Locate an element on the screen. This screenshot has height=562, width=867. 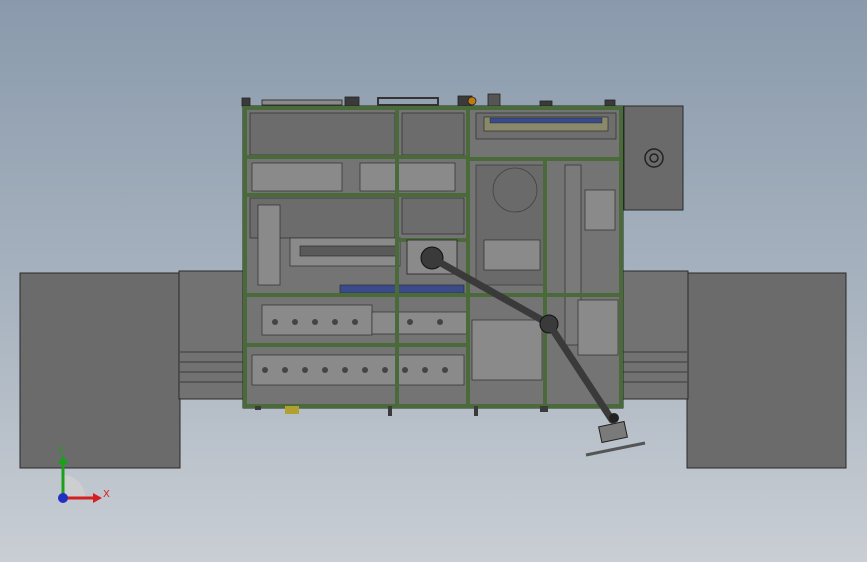
top-fittings is located at coordinates (428, 100).